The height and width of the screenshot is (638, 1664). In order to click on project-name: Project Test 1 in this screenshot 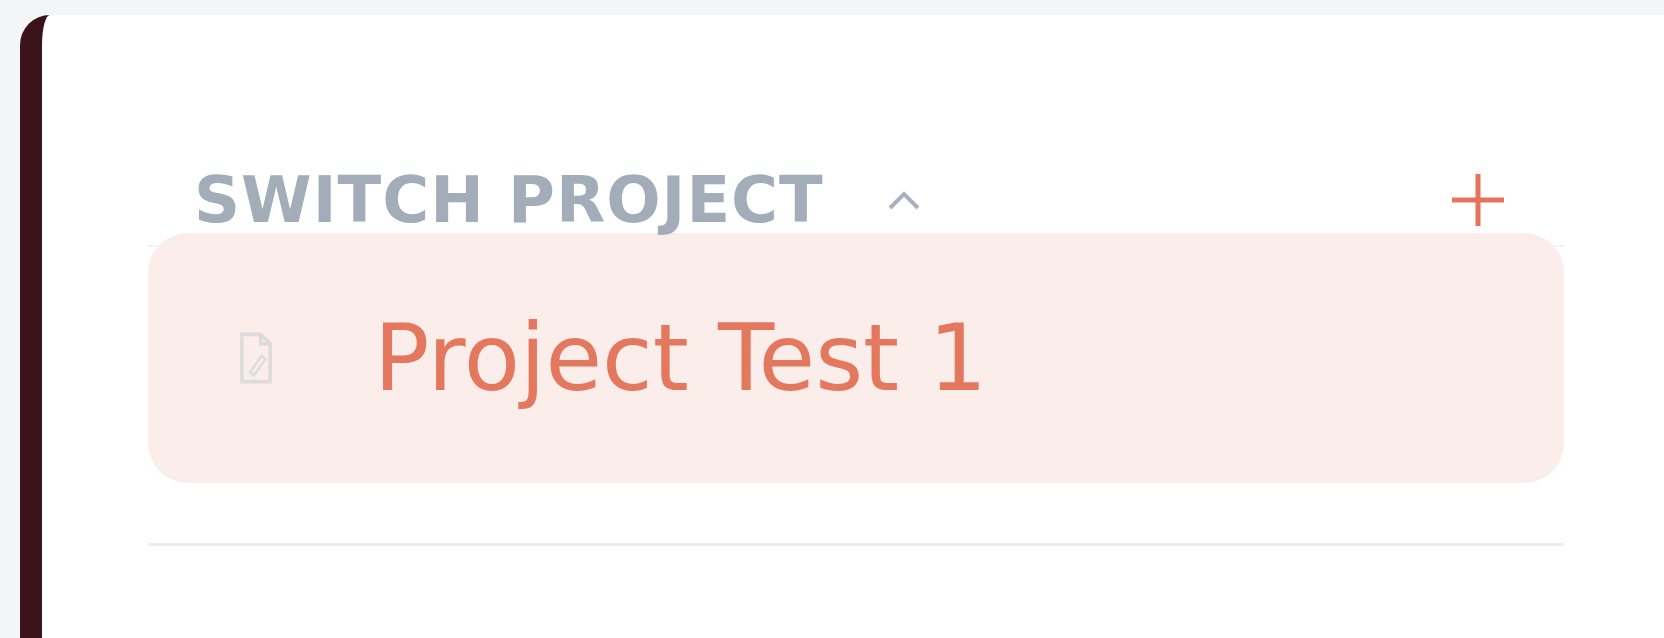, I will do `click(680, 358)`.